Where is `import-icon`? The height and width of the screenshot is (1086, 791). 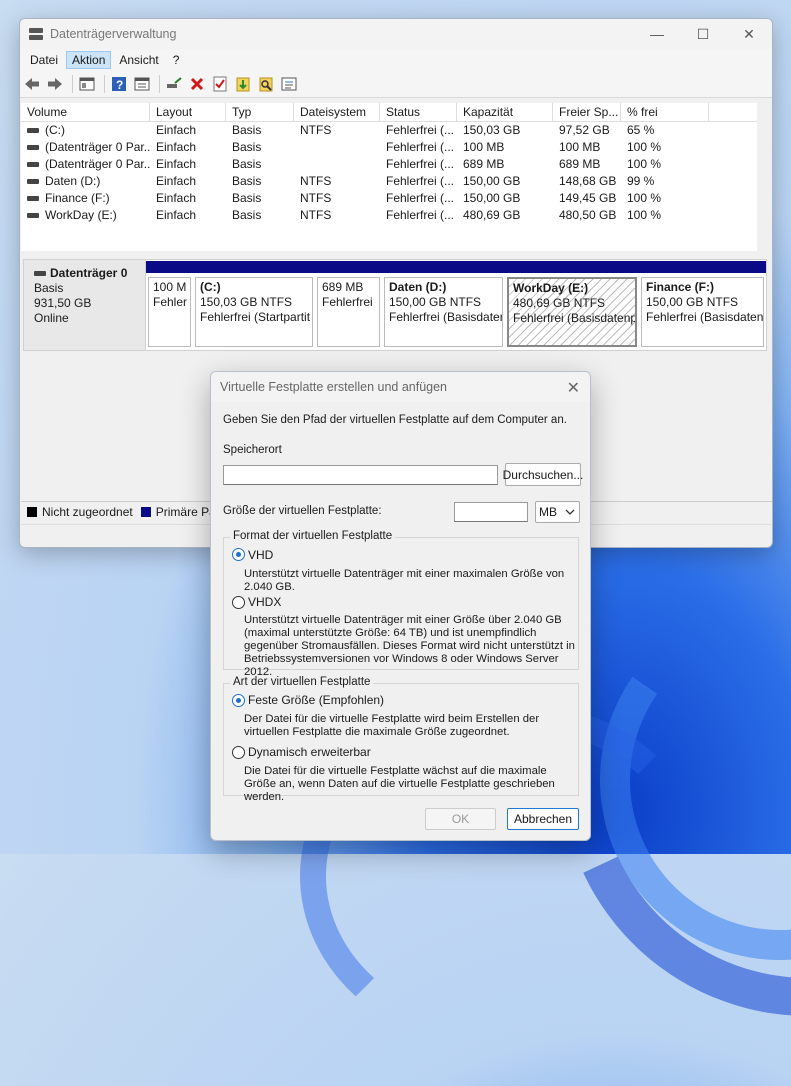
import-icon is located at coordinates (243, 84).